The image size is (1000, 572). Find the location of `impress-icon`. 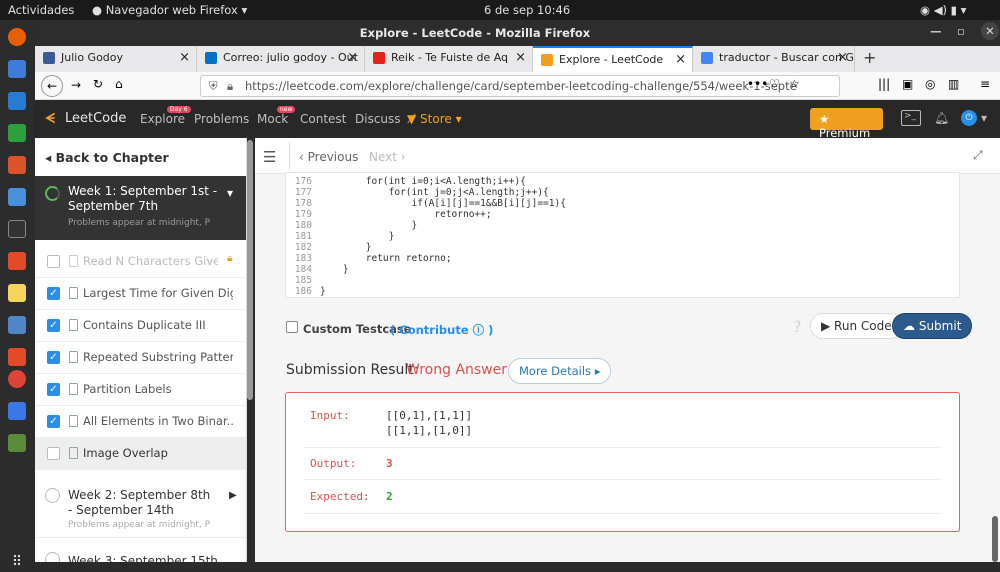

impress-icon is located at coordinates (17, 165).